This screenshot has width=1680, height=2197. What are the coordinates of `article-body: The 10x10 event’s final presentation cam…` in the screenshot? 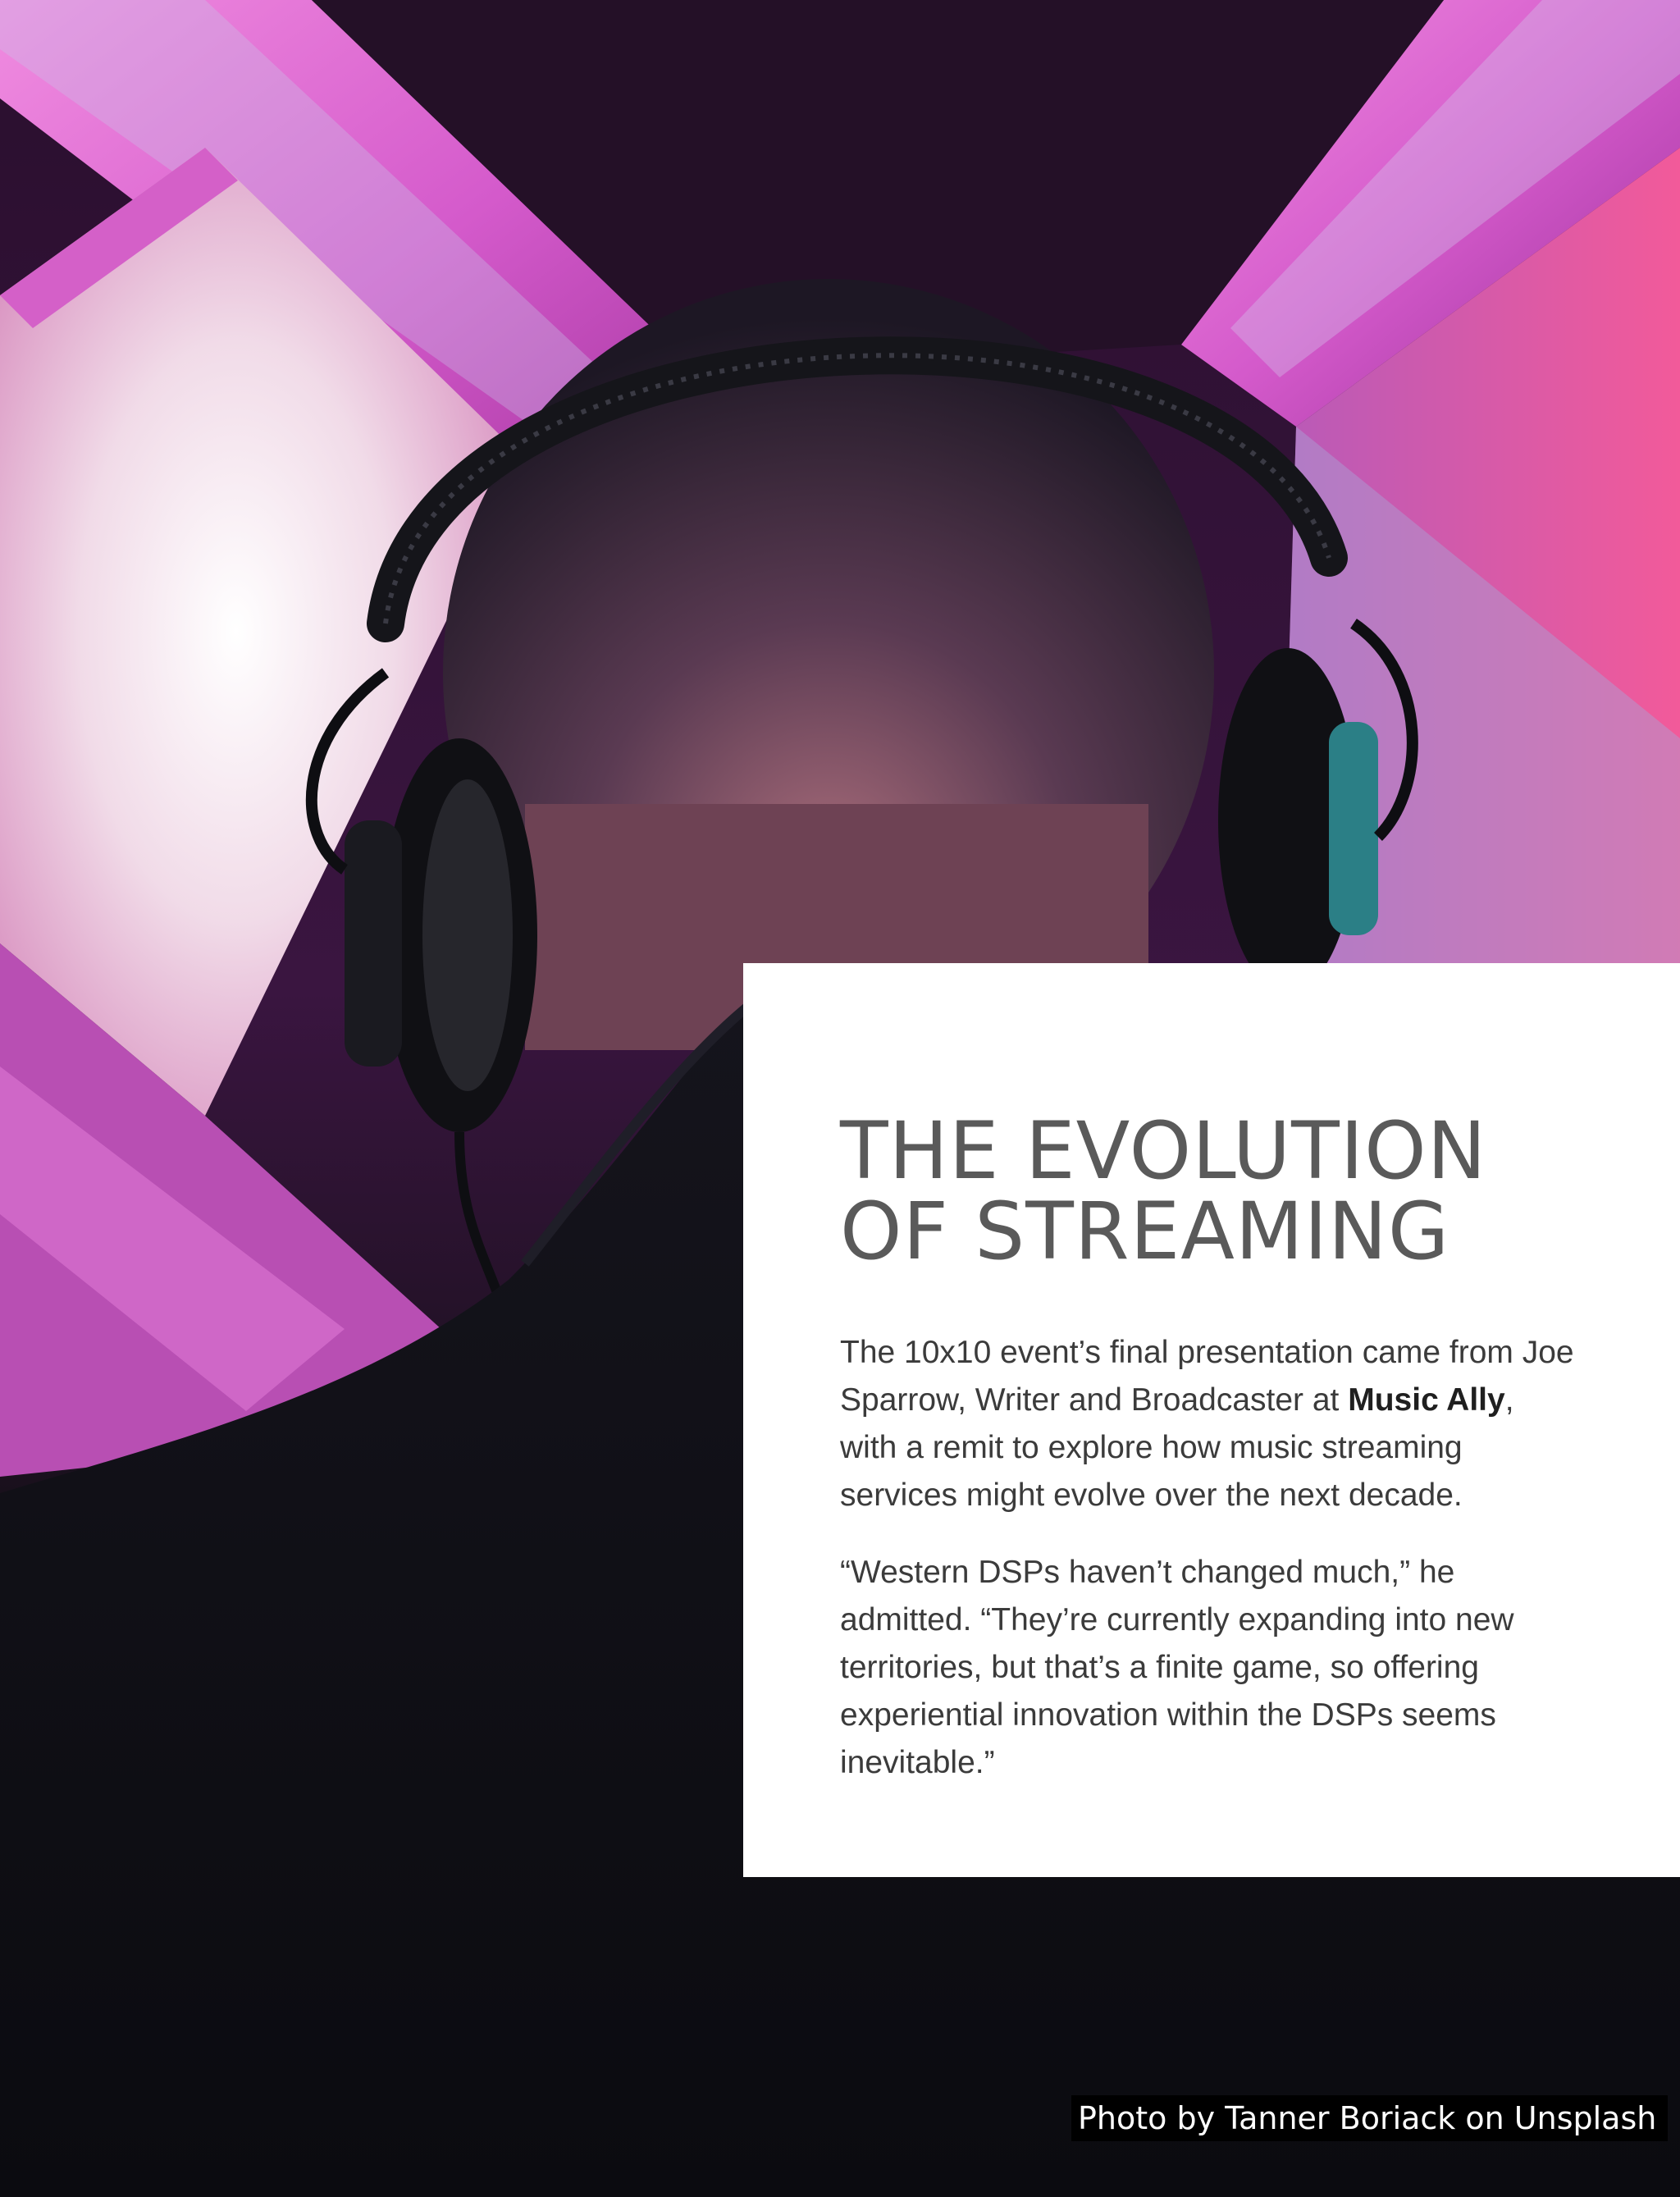 It's located at (1209, 1558).